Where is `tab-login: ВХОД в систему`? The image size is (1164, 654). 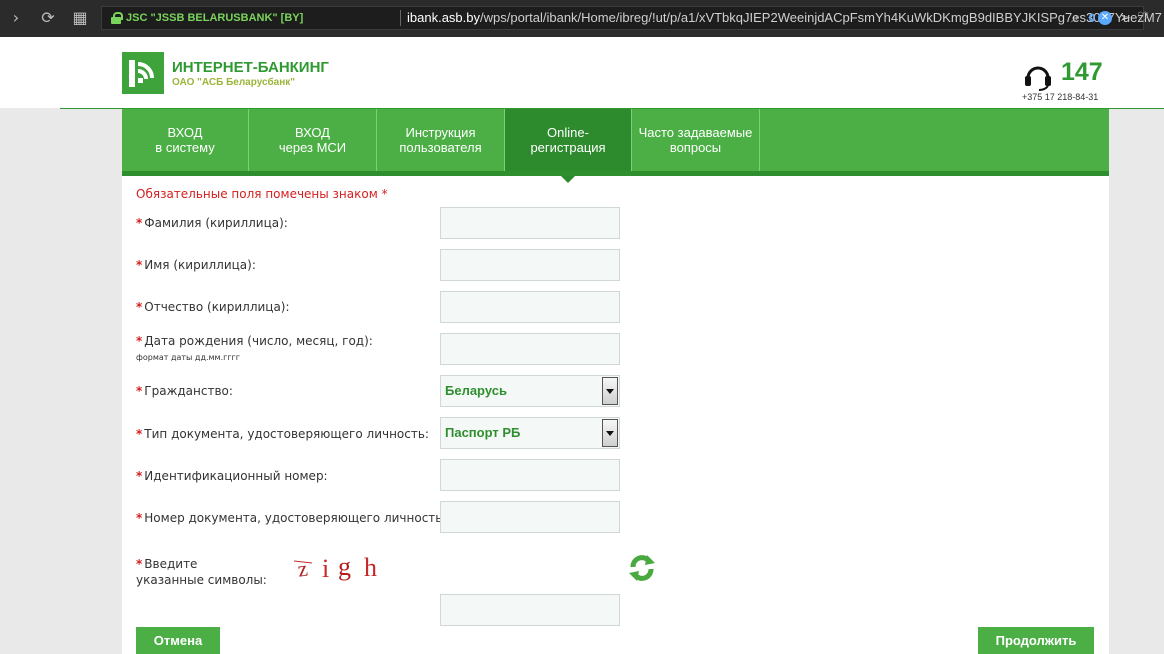
tab-login: ВХОД в систему is located at coordinates (185, 140).